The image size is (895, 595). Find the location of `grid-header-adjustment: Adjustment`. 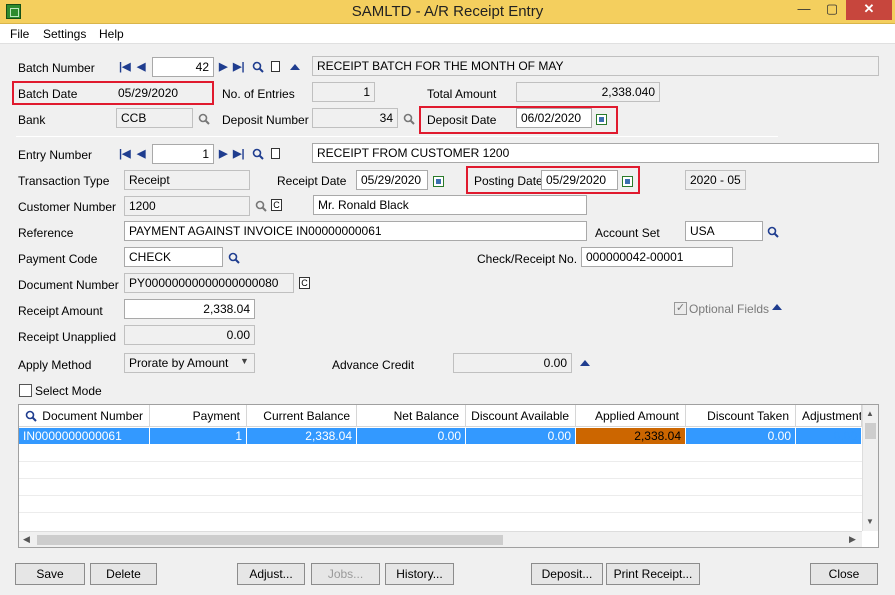

grid-header-adjustment: Adjustment is located at coordinates (829, 416).